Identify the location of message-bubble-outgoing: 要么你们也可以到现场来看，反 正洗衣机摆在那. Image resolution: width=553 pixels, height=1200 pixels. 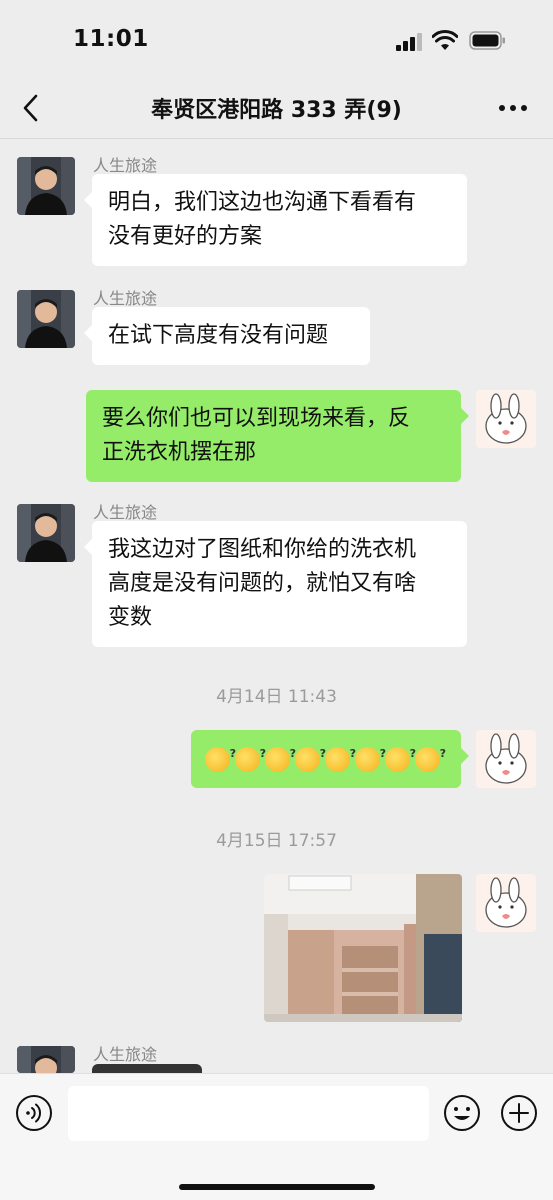
(277, 436).